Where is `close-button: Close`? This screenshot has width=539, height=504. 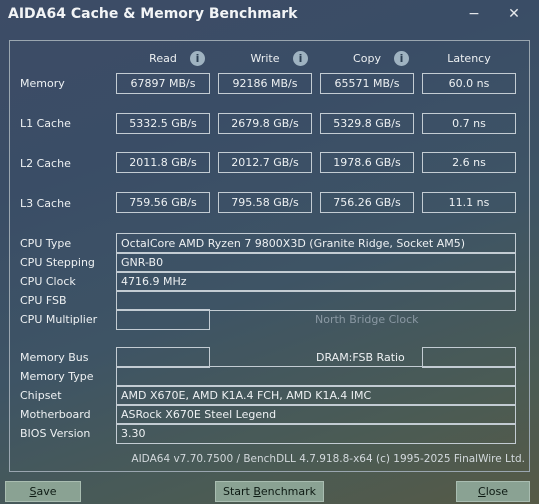 close-button: Close is located at coordinates (493, 491).